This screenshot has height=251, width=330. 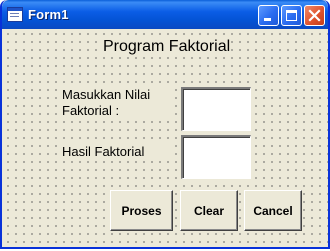 I want to click on maximize-icon, so click(x=291, y=15).